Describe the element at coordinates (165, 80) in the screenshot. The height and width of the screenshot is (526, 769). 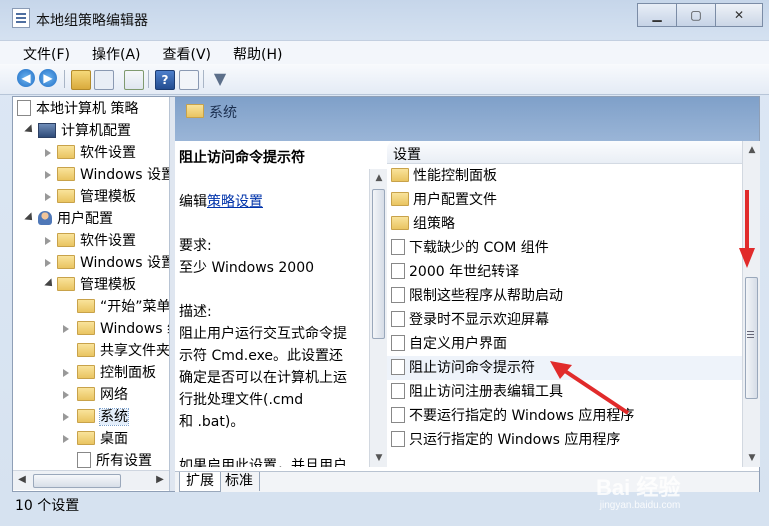
I see `help-icon: ?` at that location.